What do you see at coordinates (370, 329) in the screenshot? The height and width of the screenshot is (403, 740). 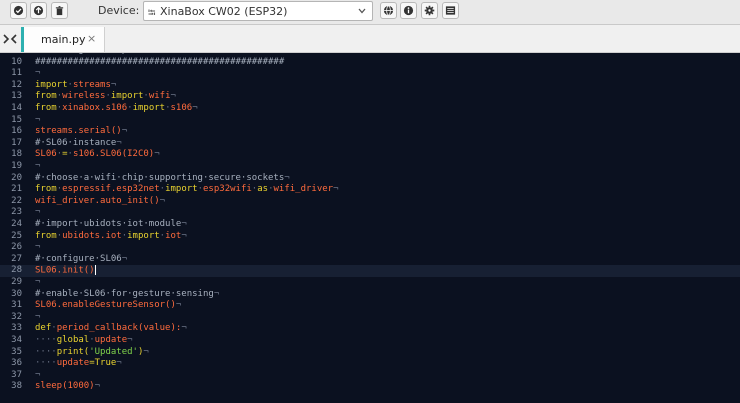 I see `code-line: 33 def·period_callback(value):¬` at bounding box center [370, 329].